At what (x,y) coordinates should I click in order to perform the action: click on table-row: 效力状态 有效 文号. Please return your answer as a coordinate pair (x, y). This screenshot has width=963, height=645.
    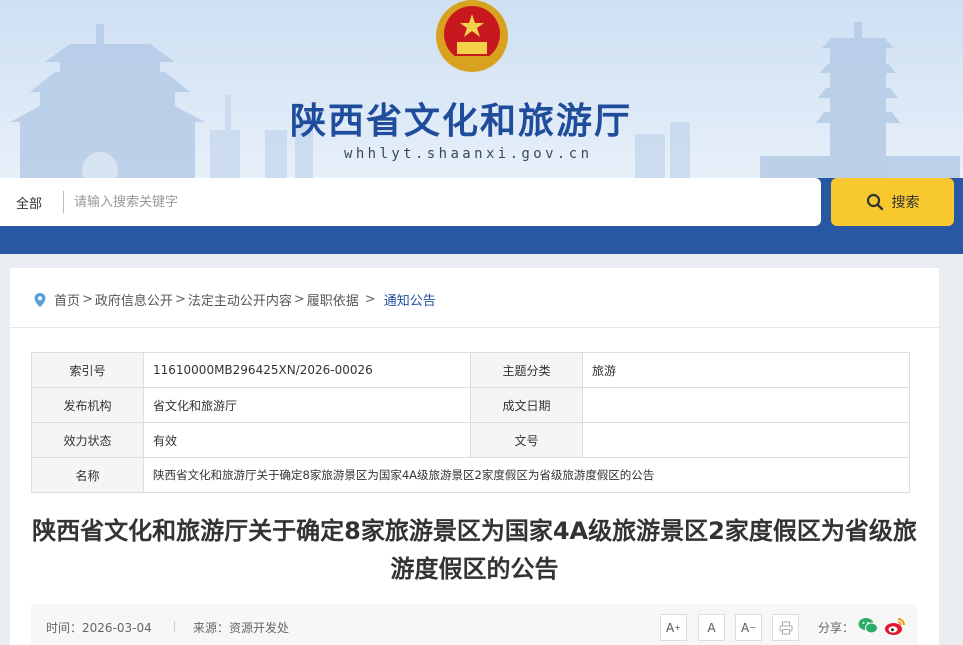
    Looking at the image, I should click on (470, 440).